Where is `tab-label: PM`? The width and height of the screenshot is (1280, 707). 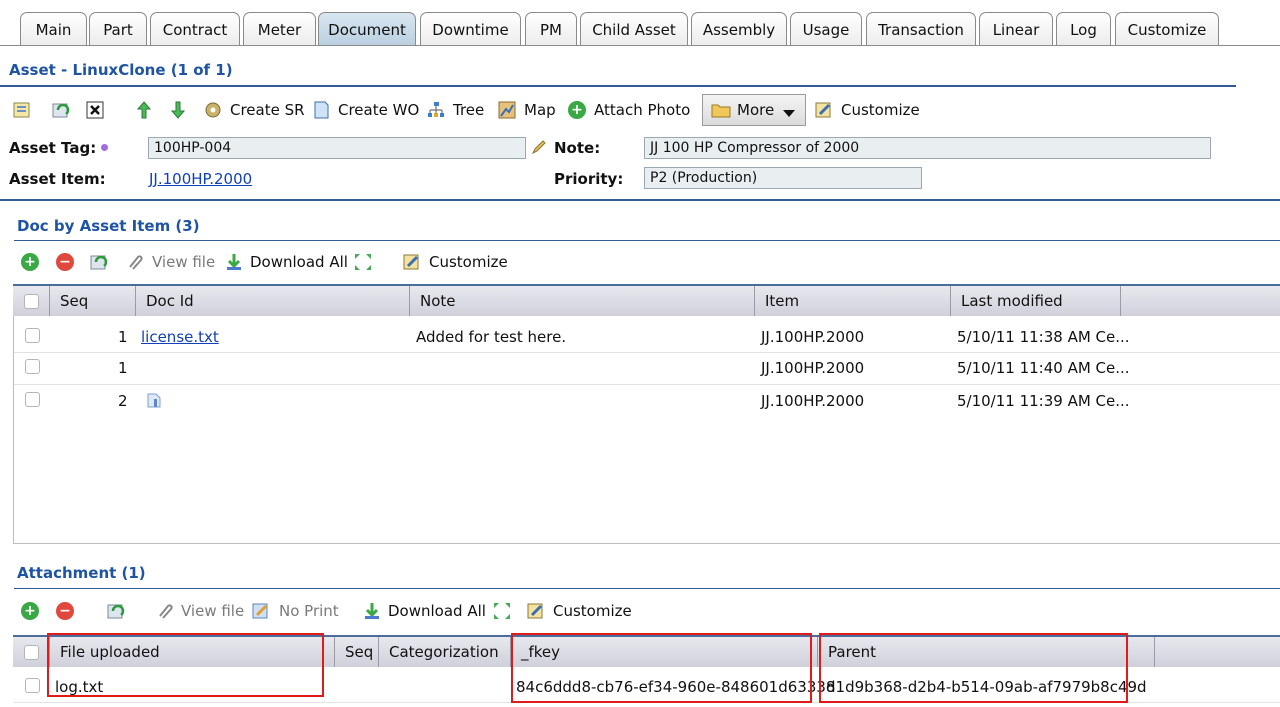 tab-label: PM is located at coordinates (551, 29).